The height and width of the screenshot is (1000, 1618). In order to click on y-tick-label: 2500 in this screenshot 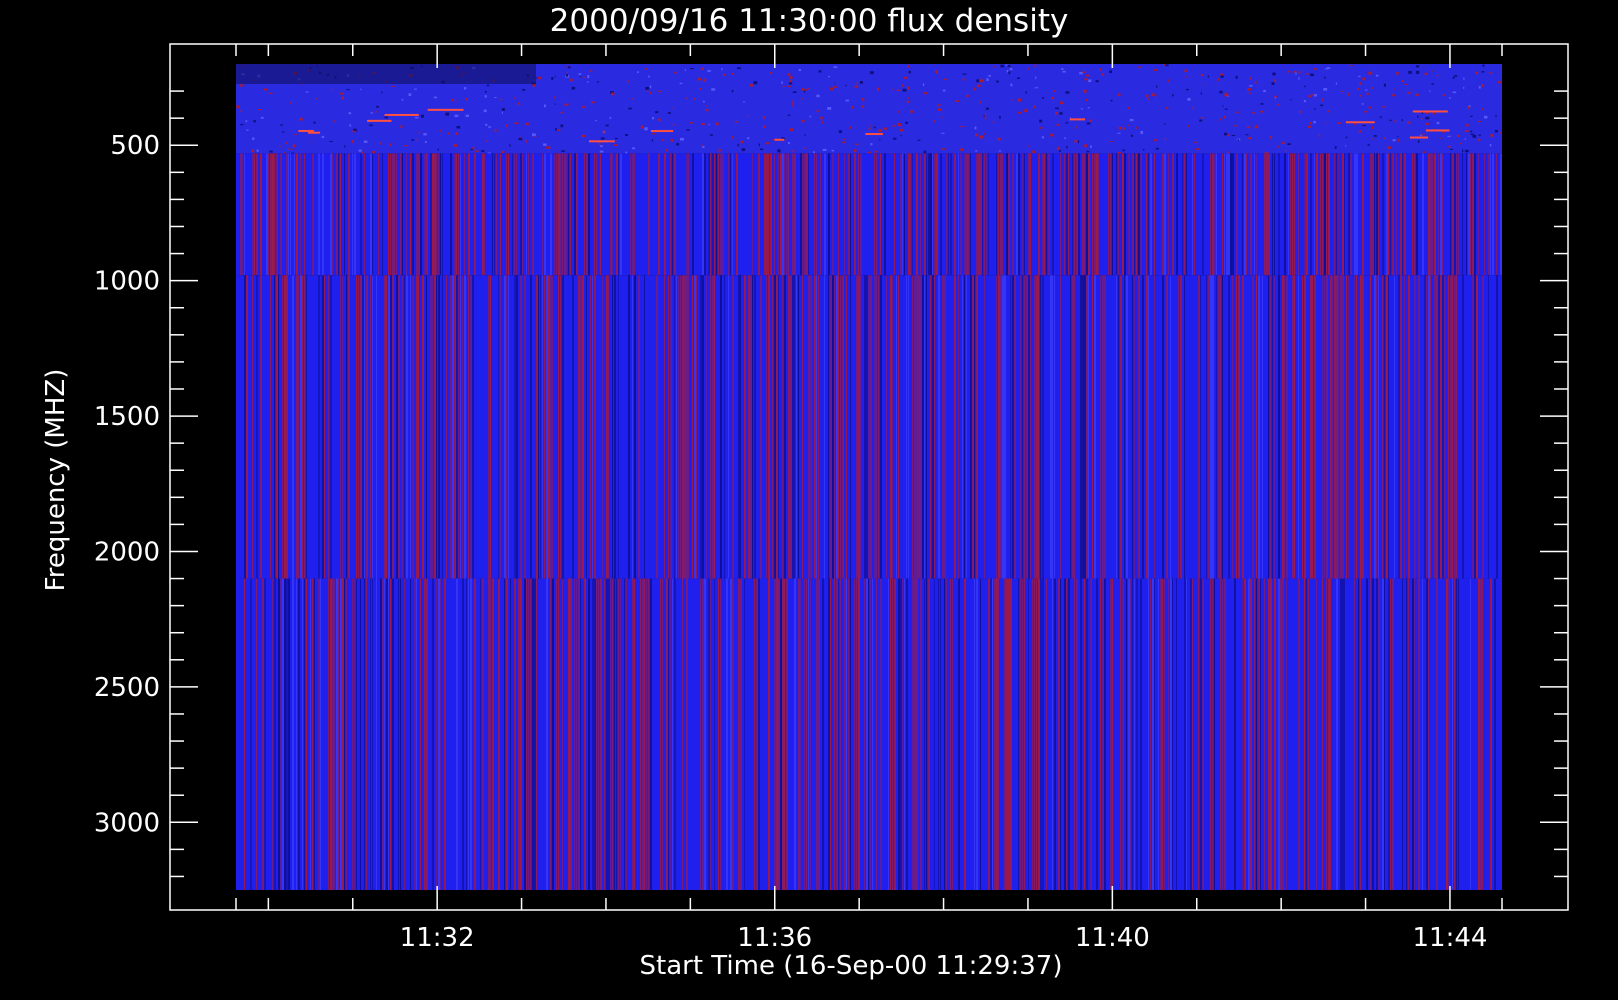, I will do `click(127, 688)`.